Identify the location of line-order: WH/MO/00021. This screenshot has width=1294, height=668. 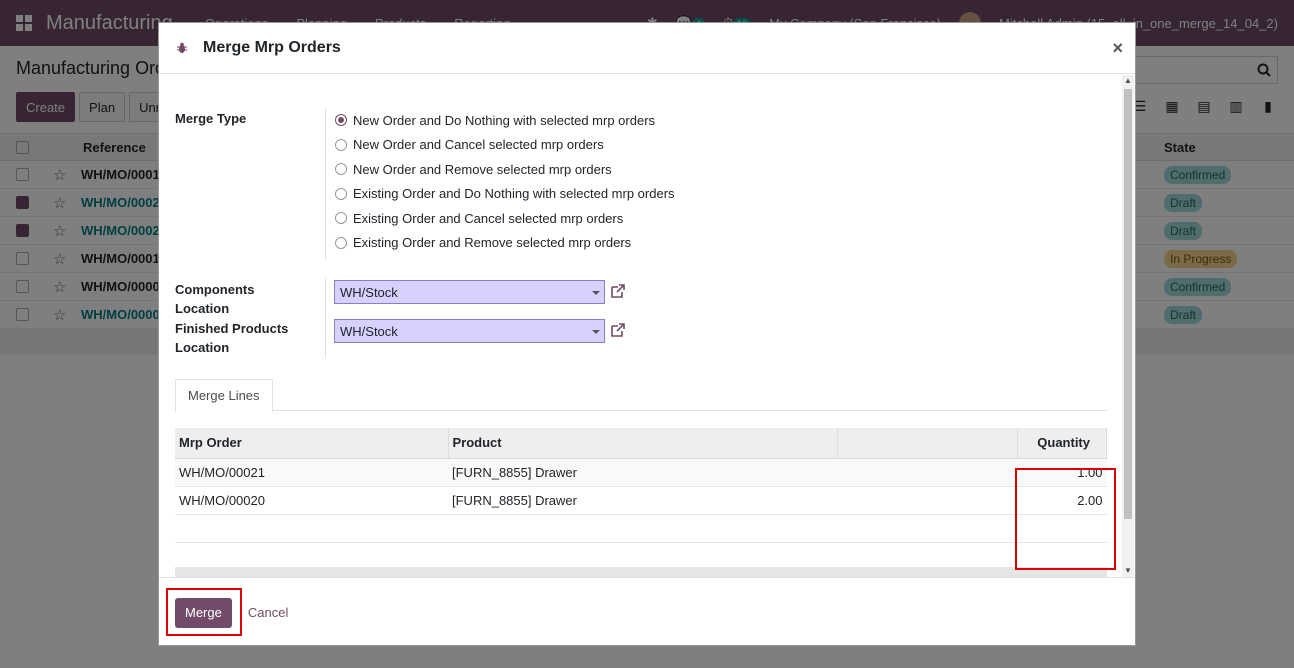
(311, 472).